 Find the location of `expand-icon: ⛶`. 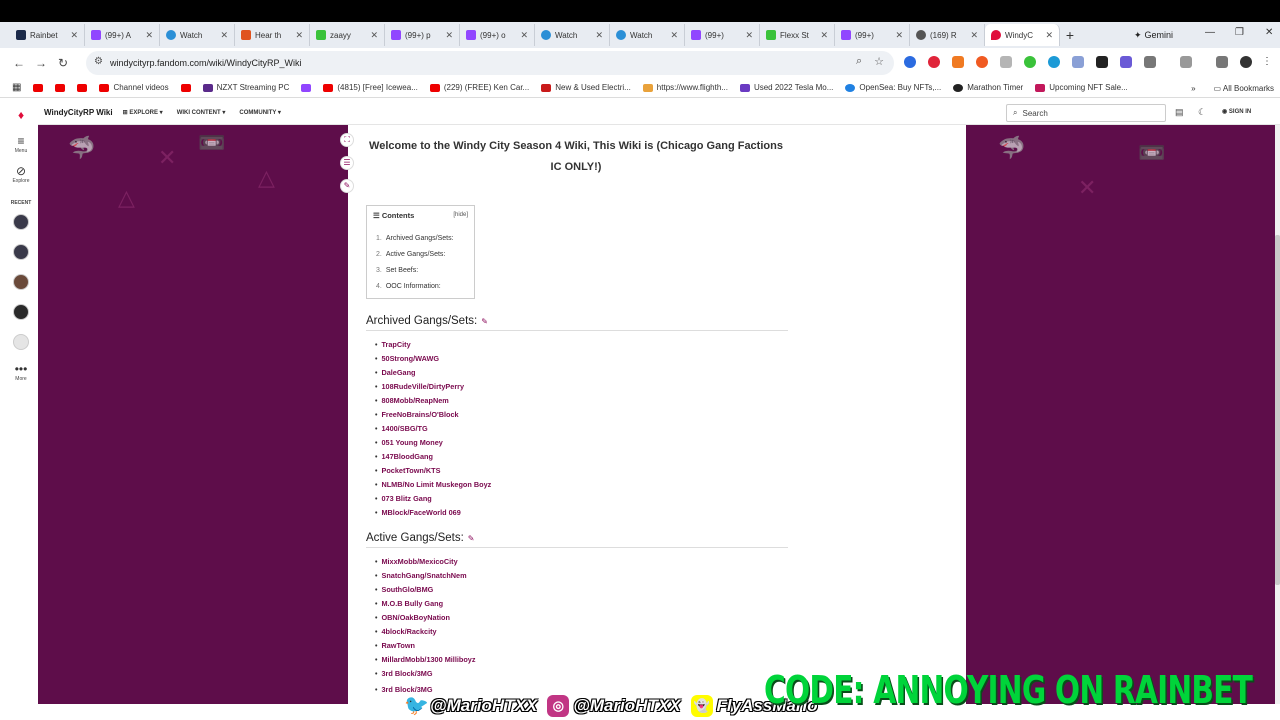

expand-icon: ⛶ is located at coordinates (347, 140).